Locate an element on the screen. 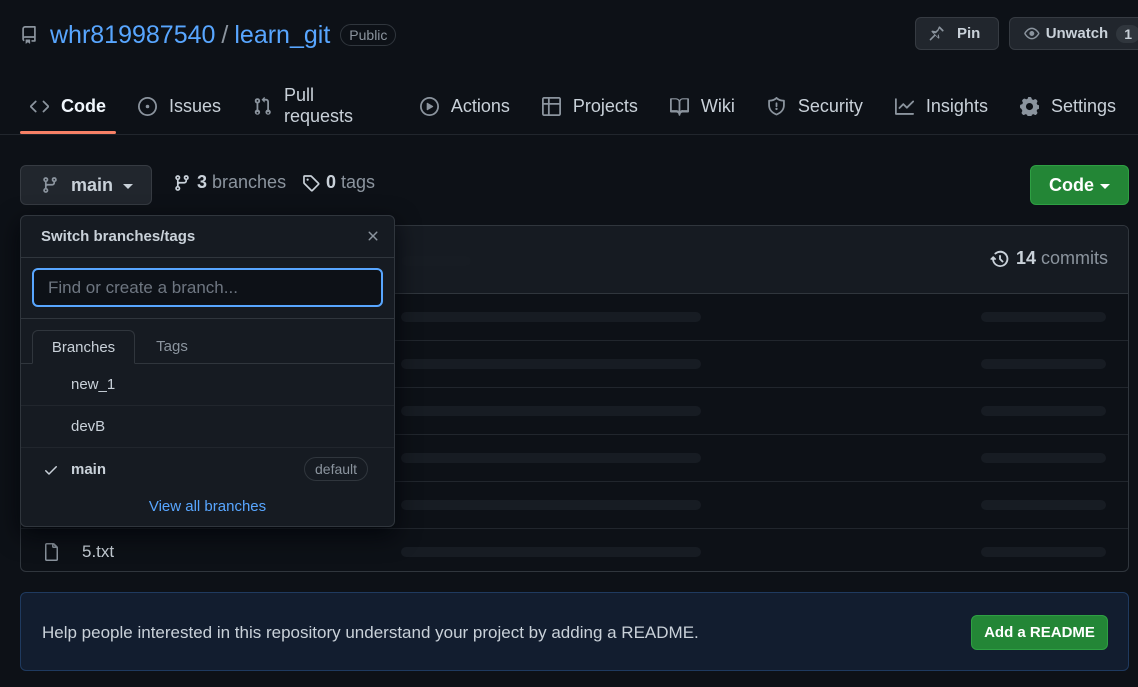 The image size is (1138, 687). tab-pull-requests: Pull requests is located at coordinates (320, 106).